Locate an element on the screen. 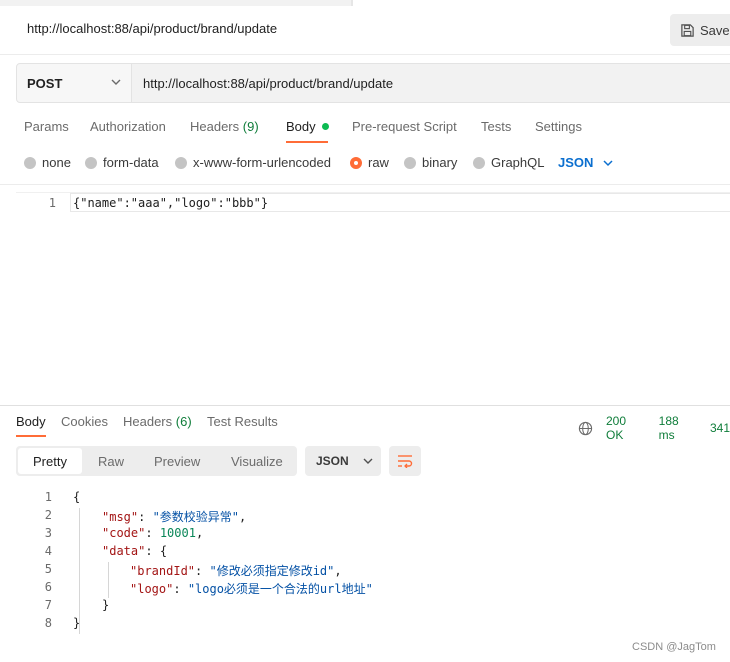 The image size is (730, 662). code-line: "brandId": "修改必须指定修改id", is located at coordinates (236, 571).